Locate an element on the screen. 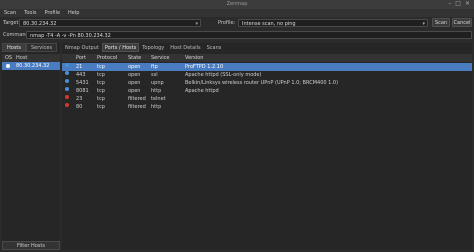 The image size is (474, 252). hosts-header: OS Host is located at coordinates (31, 58).